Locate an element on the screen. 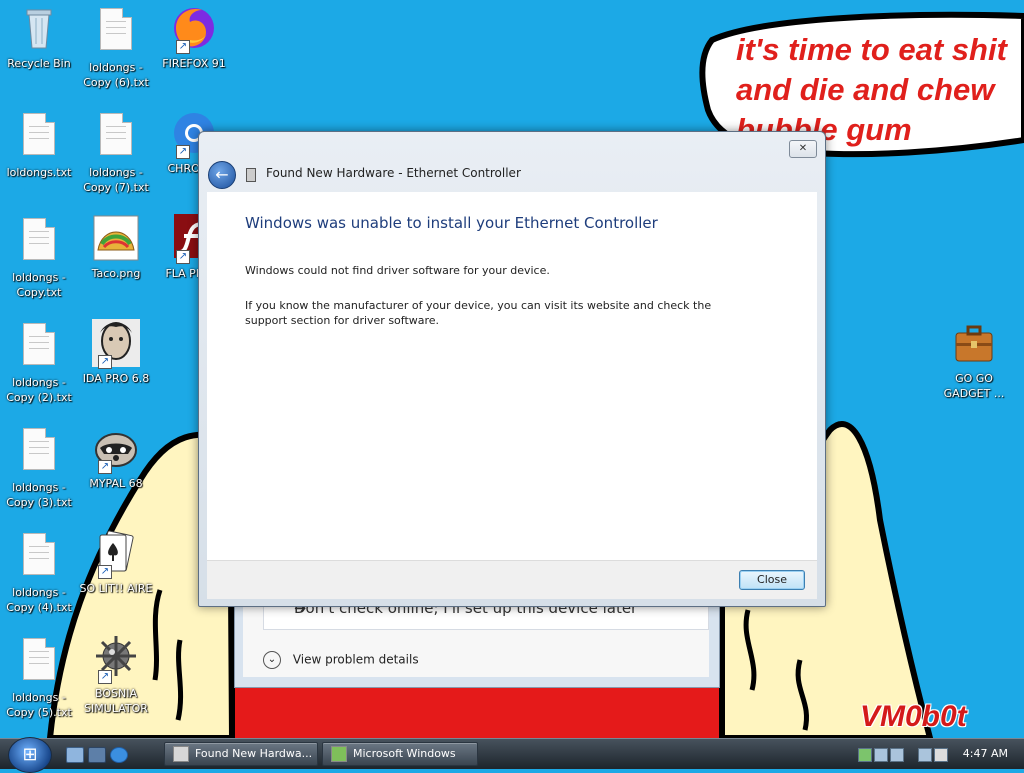  briefcase-icon is located at coordinates (974, 343).